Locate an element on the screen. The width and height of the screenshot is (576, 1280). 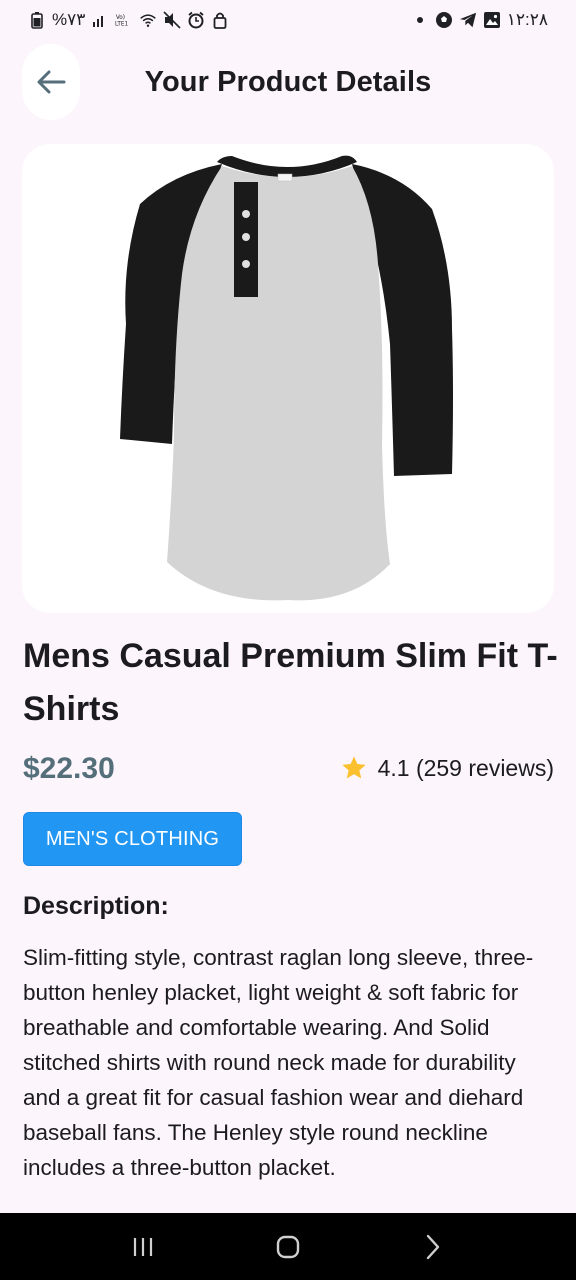
home-button is located at coordinates (288, 1247).